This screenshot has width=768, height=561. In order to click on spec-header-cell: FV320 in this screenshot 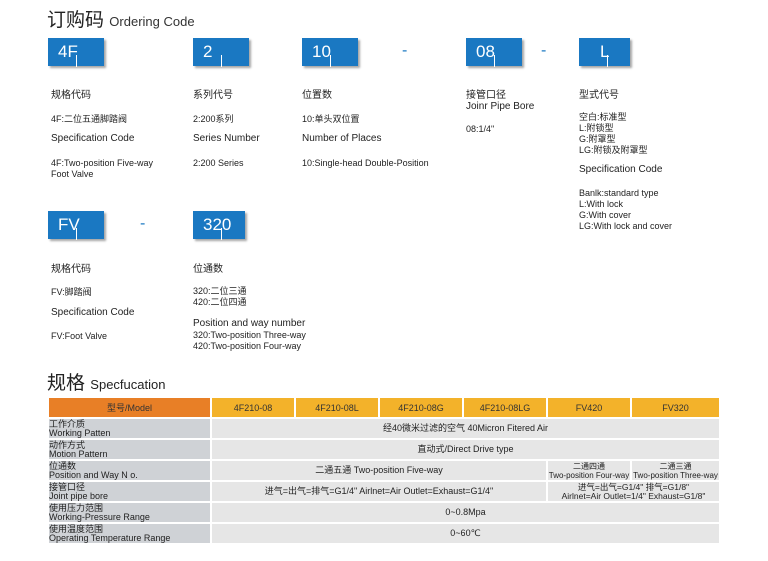, I will do `click(675, 407)`.